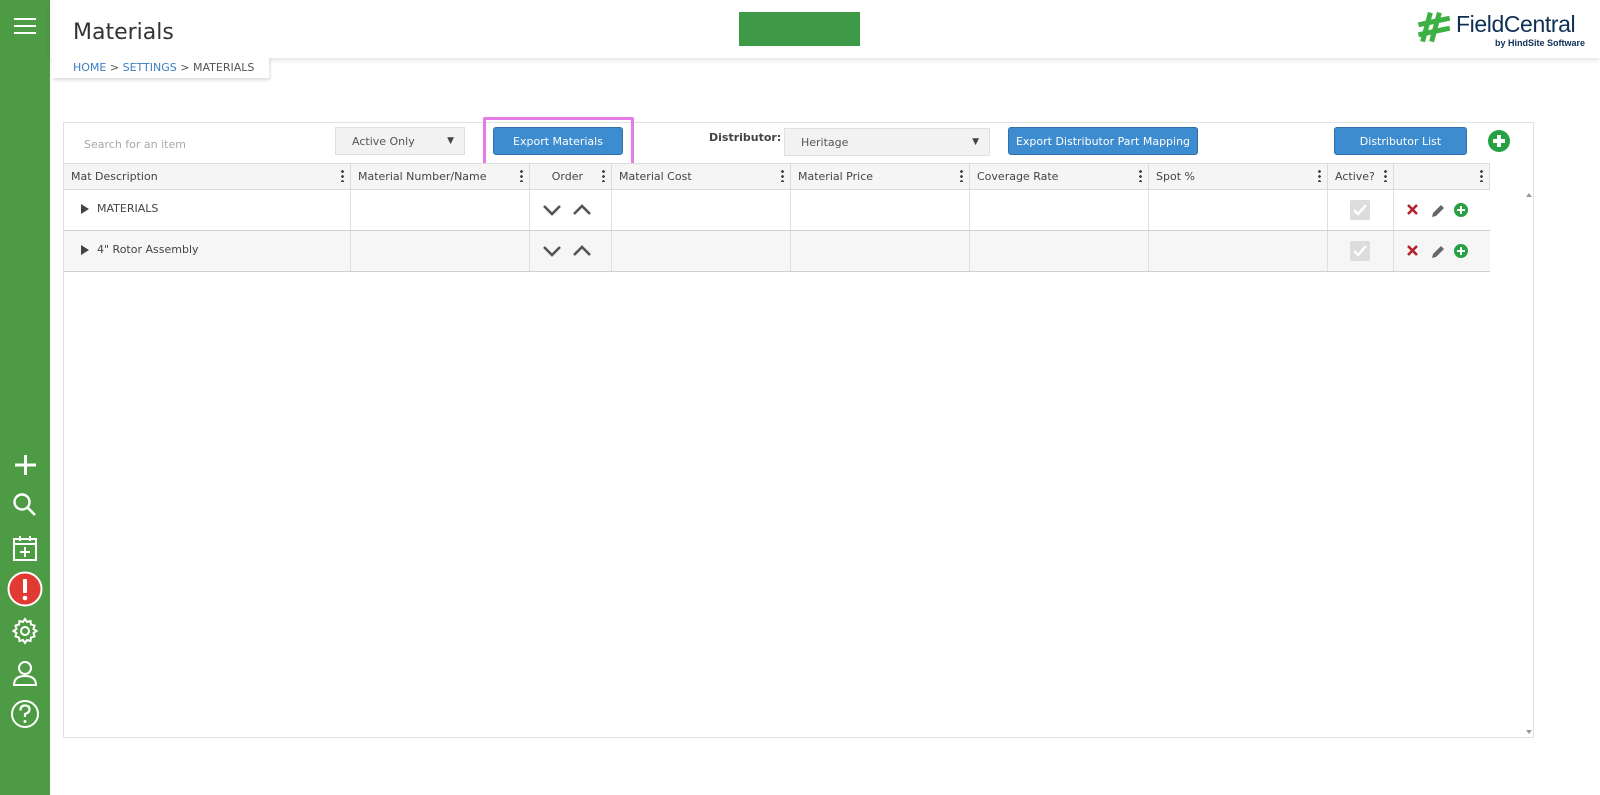  What do you see at coordinates (207, 177) in the screenshot?
I see `column-header-description: Mat Description` at bounding box center [207, 177].